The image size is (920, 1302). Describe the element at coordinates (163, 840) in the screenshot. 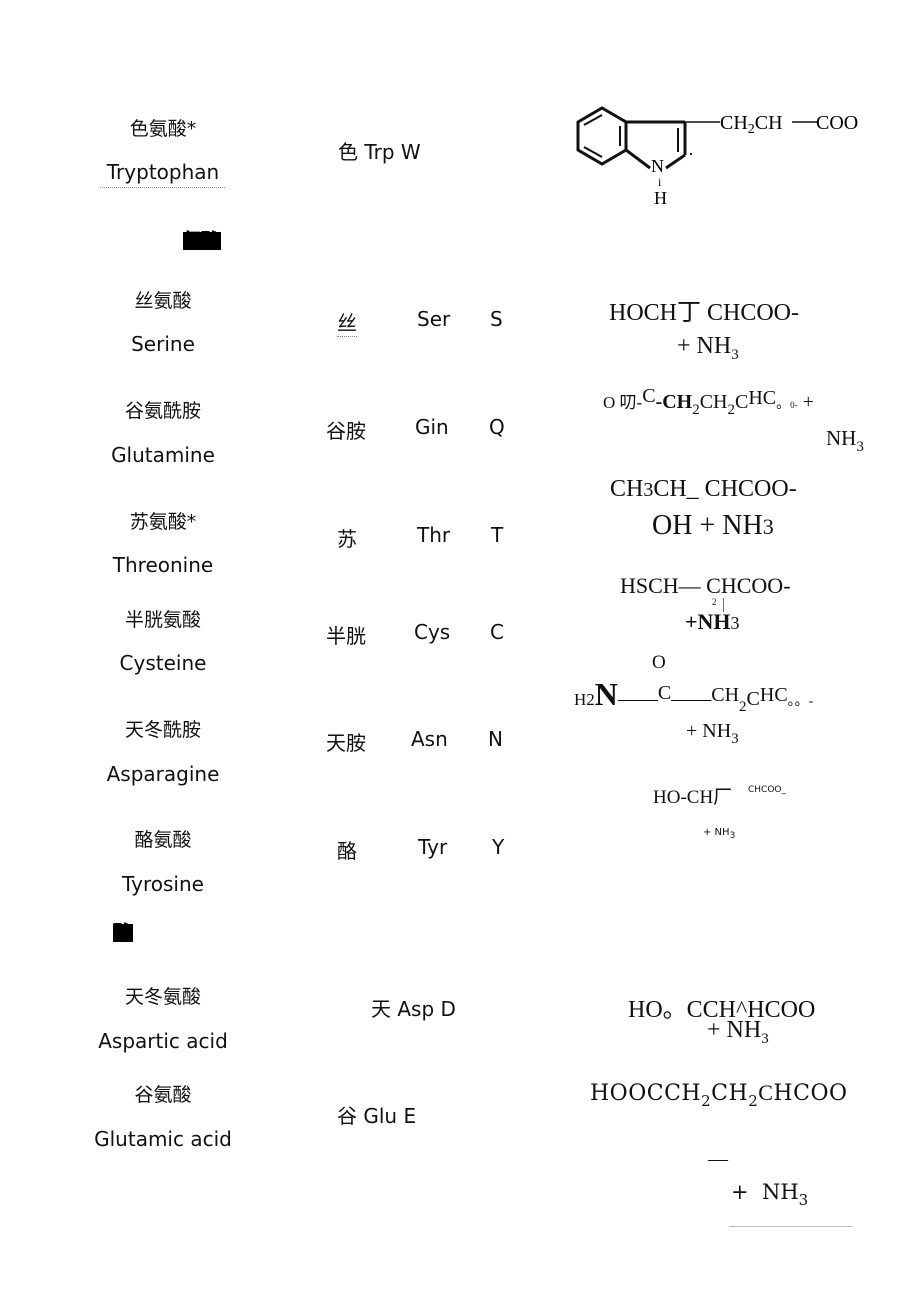

I see `cn-name-tyrosine: 酪氨酸` at that location.